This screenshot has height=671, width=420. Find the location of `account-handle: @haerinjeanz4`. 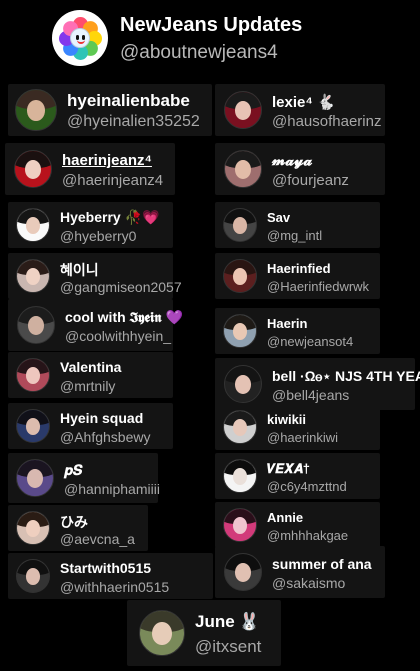

account-handle: @haerinjeanz4 is located at coordinates (112, 180).